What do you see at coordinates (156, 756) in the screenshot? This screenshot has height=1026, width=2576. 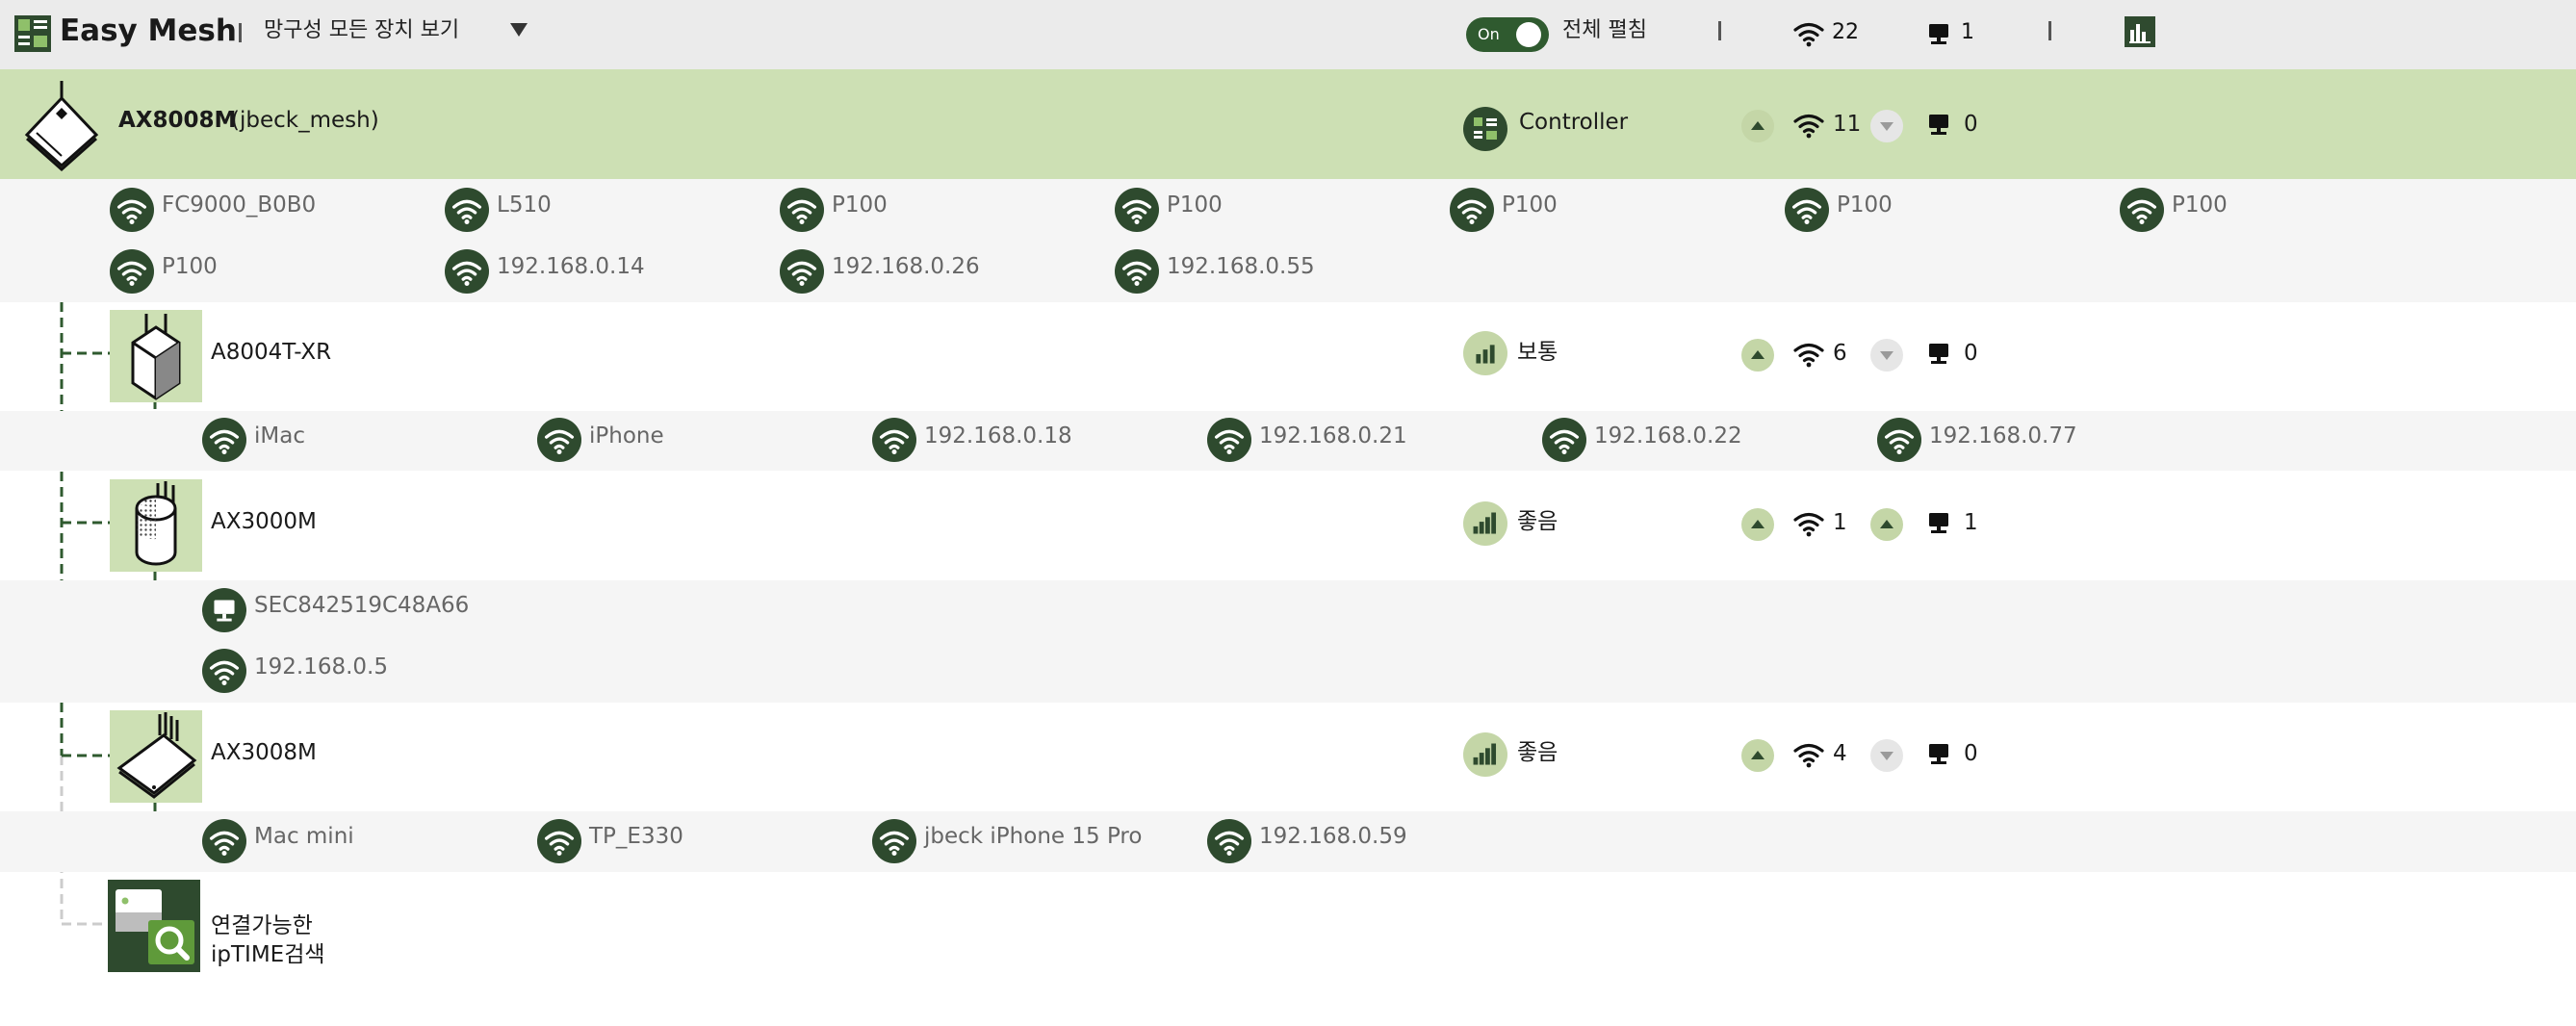 I see `router-ax3008m-icon` at bounding box center [156, 756].